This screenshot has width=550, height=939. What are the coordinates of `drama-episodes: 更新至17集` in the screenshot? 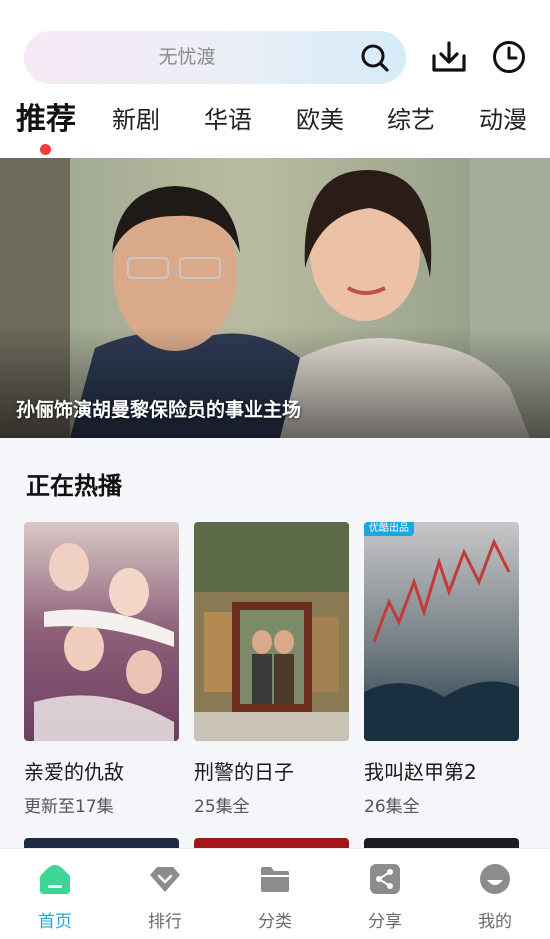 It's located at (69, 807).